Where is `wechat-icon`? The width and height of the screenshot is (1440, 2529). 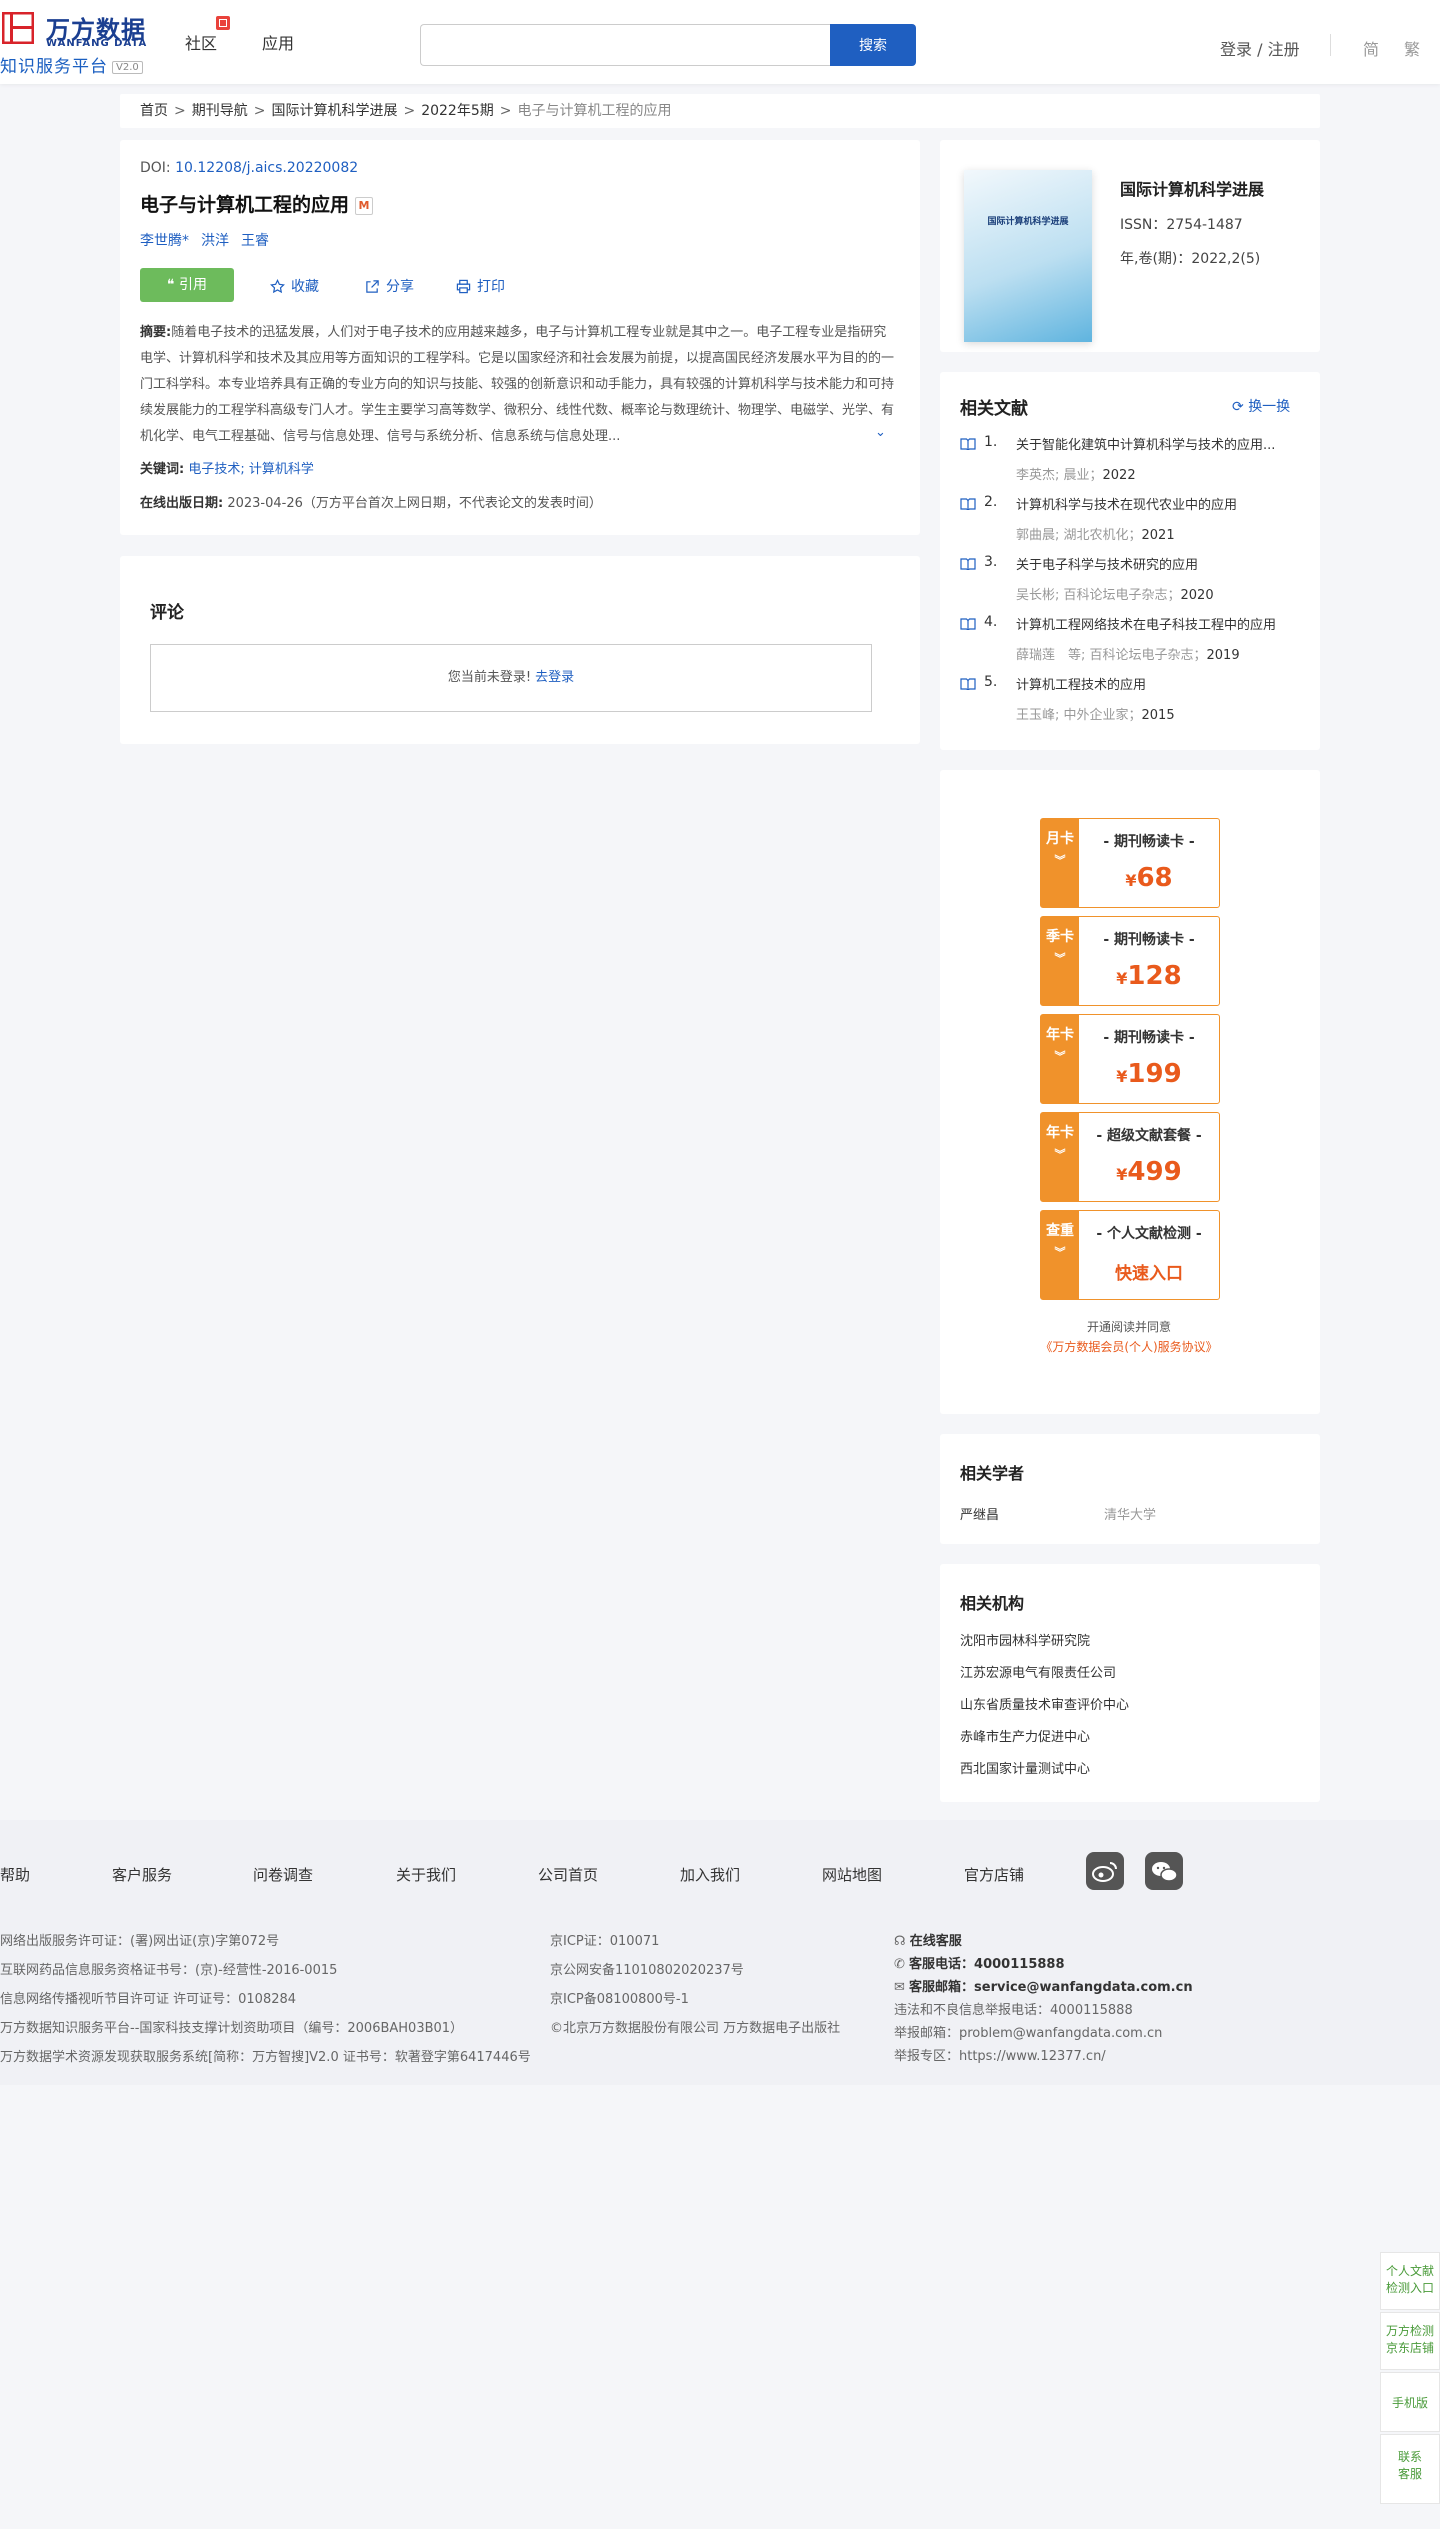
wechat-icon is located at coordinates (1164, 1871).